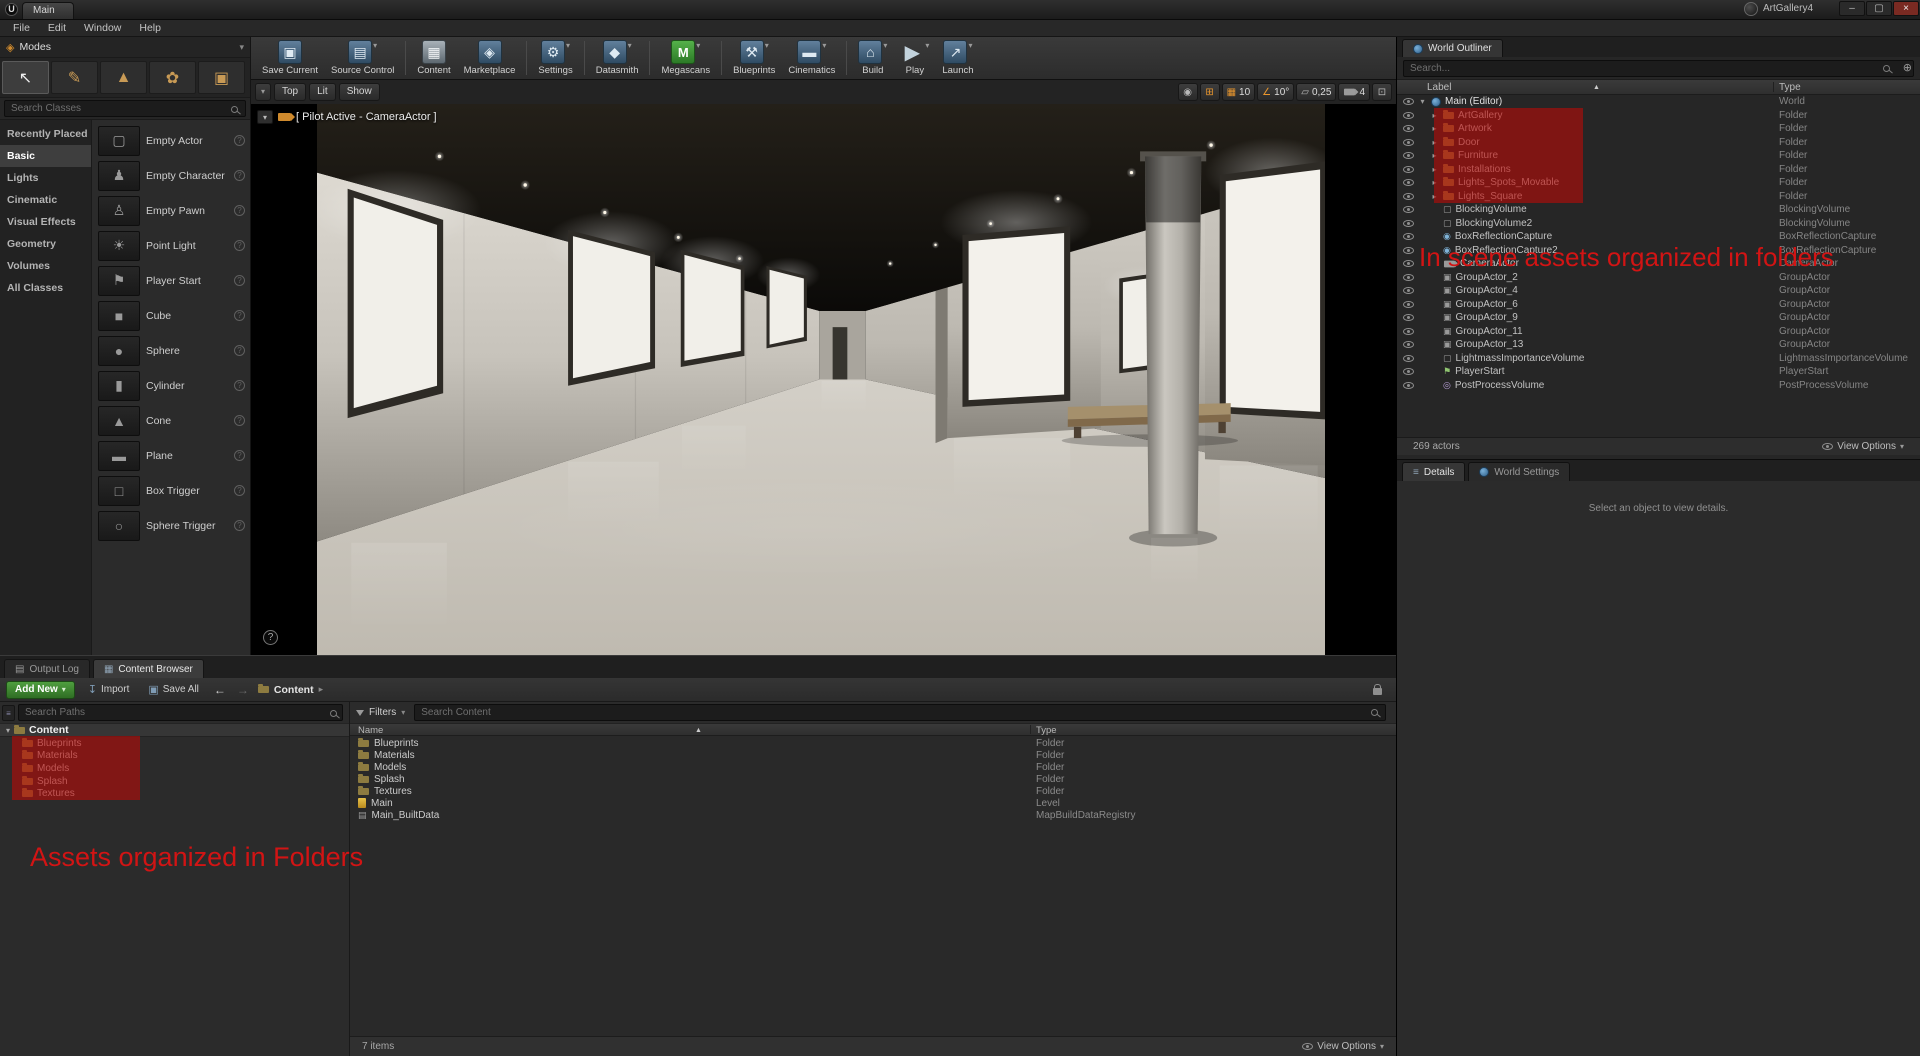 Image resolution: width=1920 pixels, height=1056 pixels. What do you see at coordinates (1658, 224) in the screenshot?
I see `outliner-row-blockingvolume2: ▢ BlockingVolume2 BlockingVolume` at bounding box center [1658, 224].